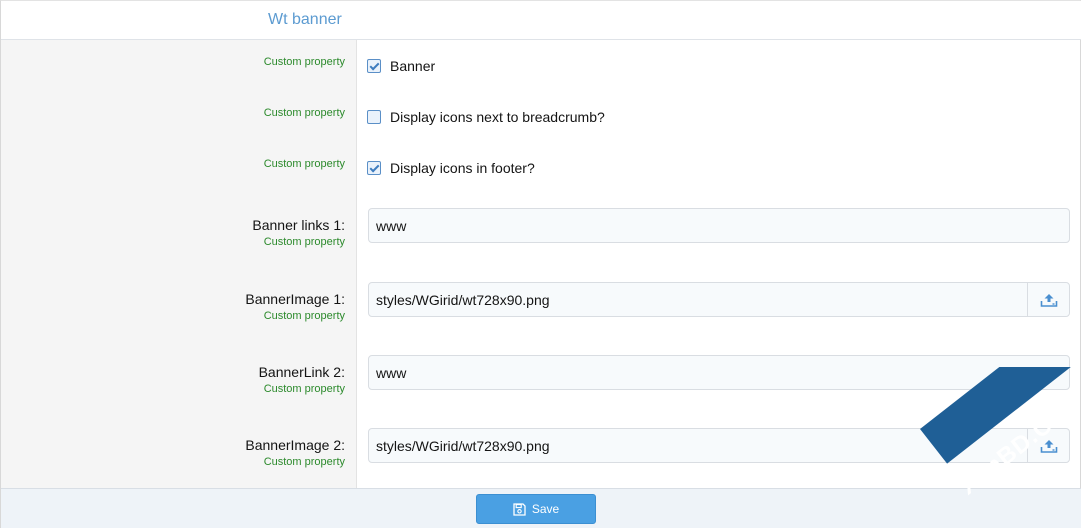 This screenshot has height=528, width=1081. I want to click on banner-checkbox-label: Banner, so click(412, 66).